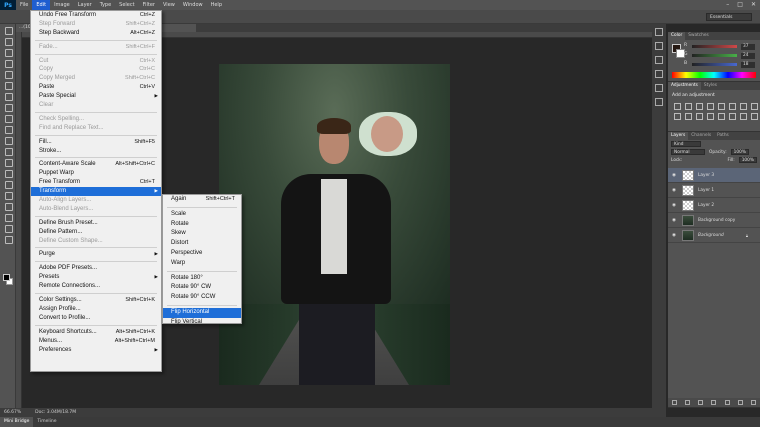  What do you see at coordinates (96, 254) in the screenshot?
I see `menu-item-purge: Purge ▶` at bounding box center [96, 254].